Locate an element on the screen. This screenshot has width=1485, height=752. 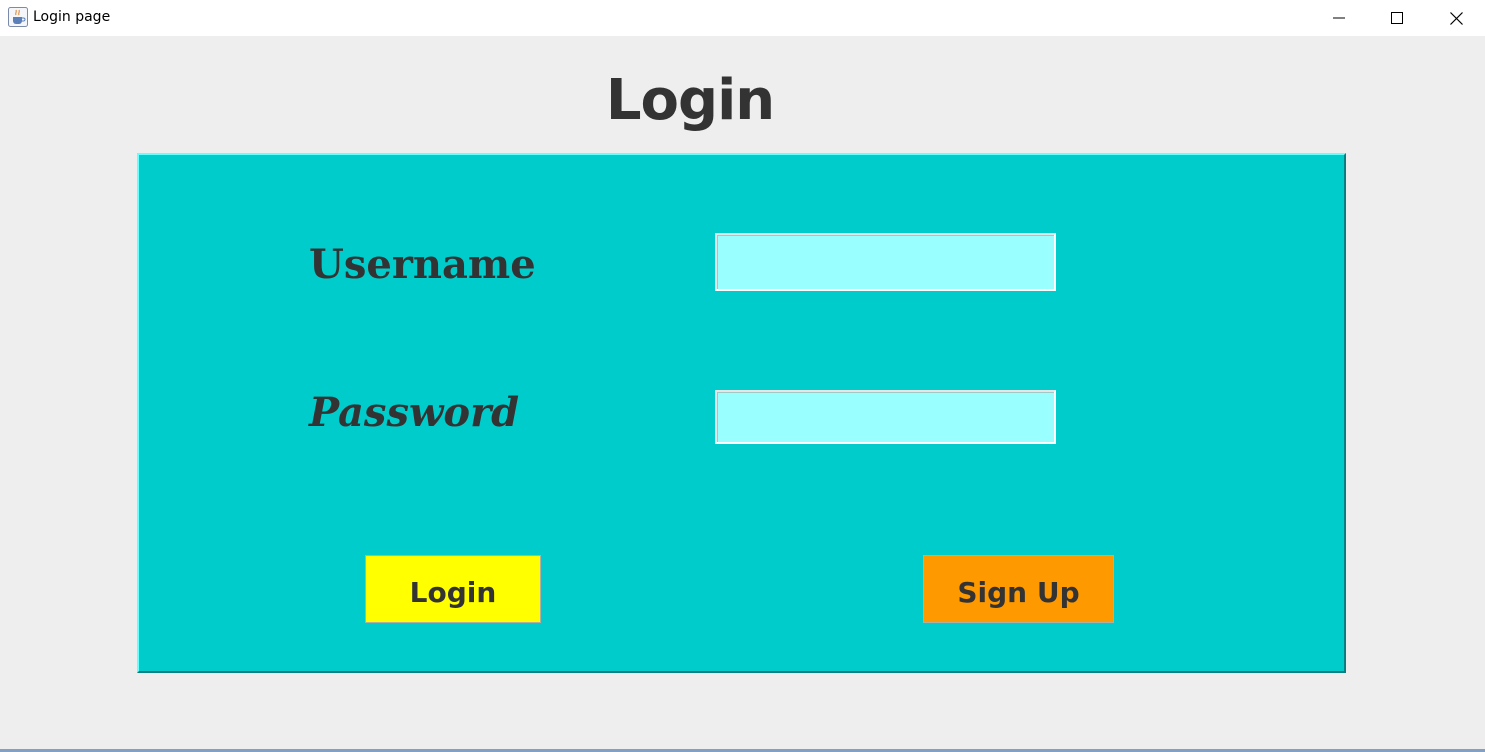
maximize-icon is located at coordinates (1397, 18).